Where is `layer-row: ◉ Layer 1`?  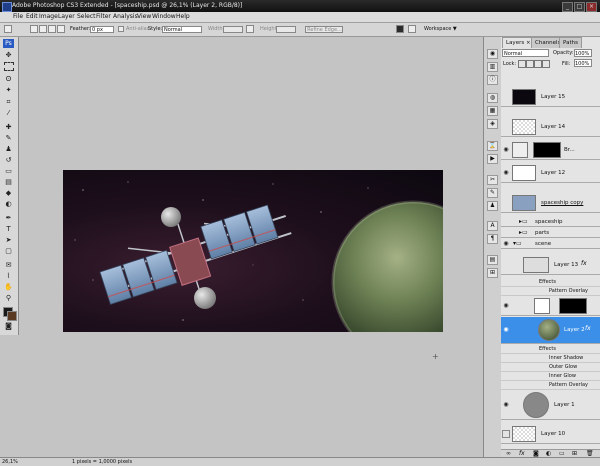 layer-row: ◉ Layer 1 is located at coordinates (550, 405).